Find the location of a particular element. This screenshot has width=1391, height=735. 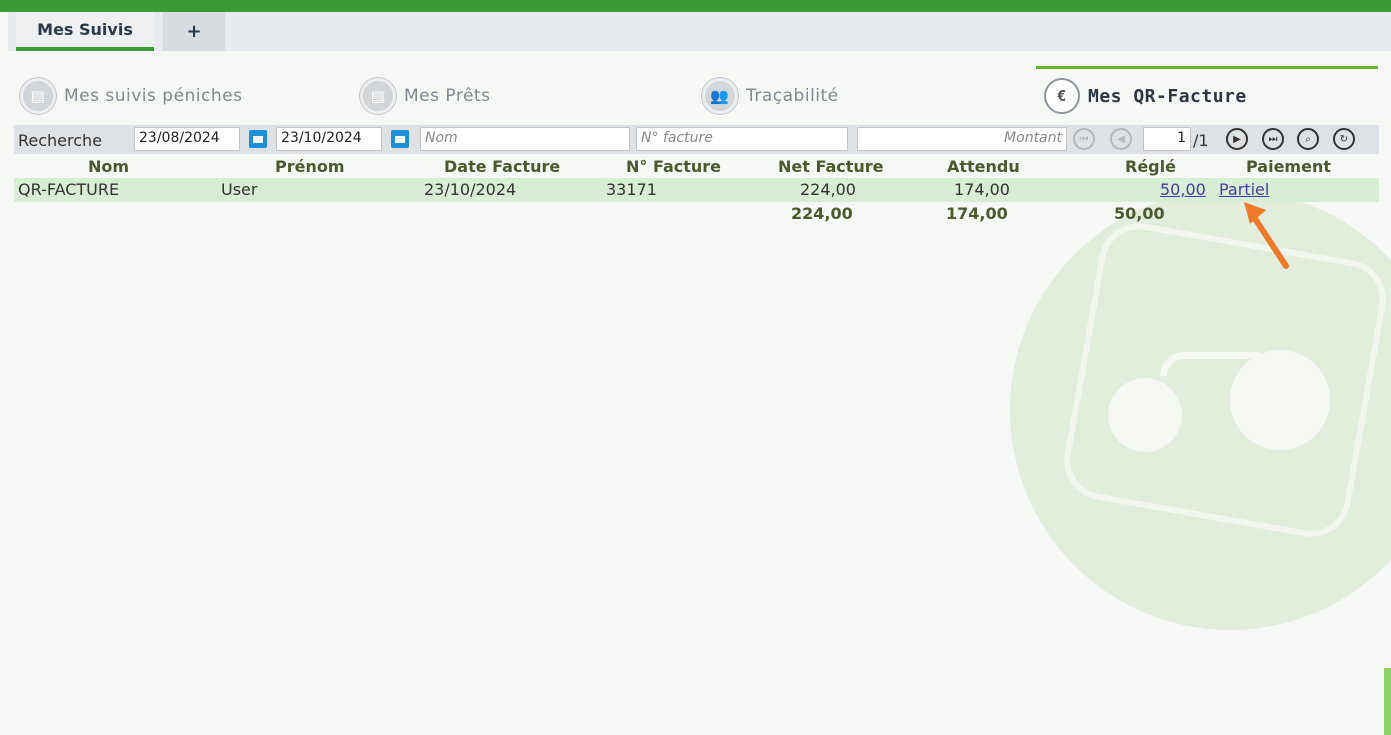

col-header-paiement: Paiement is located at coordinates (1288, 166).